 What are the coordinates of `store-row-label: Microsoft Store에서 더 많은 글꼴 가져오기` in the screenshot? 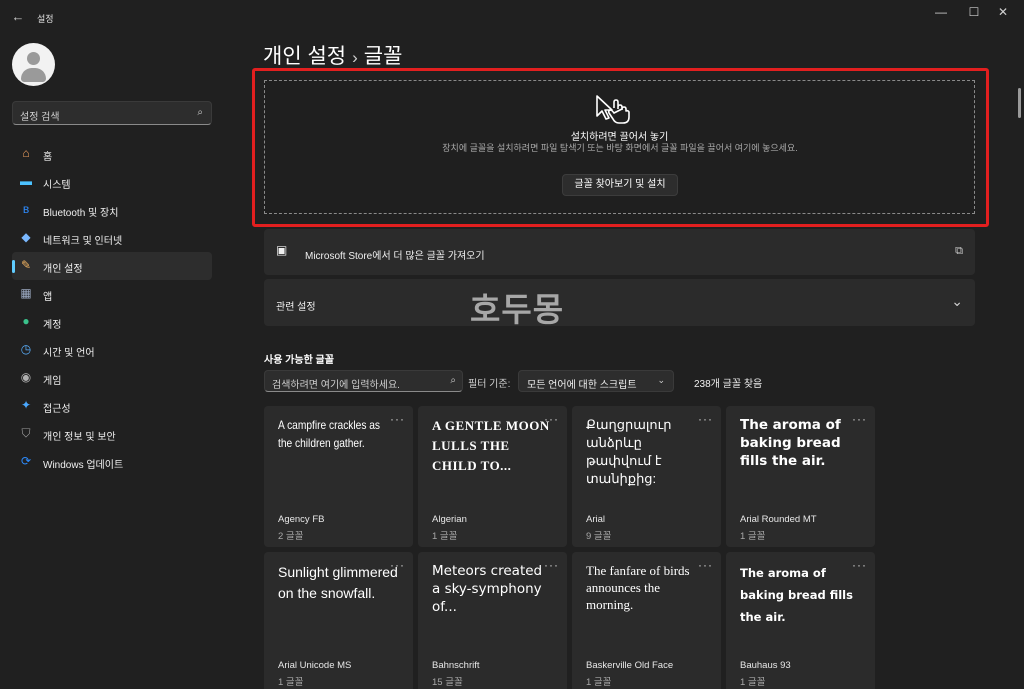 It's located at (395, 256).